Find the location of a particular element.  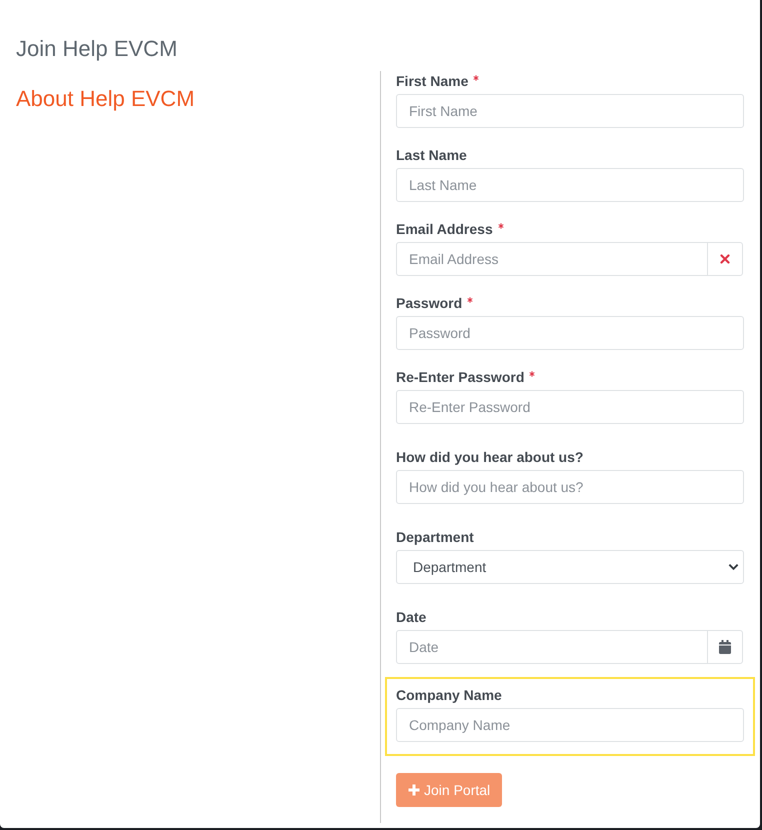

field-label: Department is located at coordinates (435, 537).